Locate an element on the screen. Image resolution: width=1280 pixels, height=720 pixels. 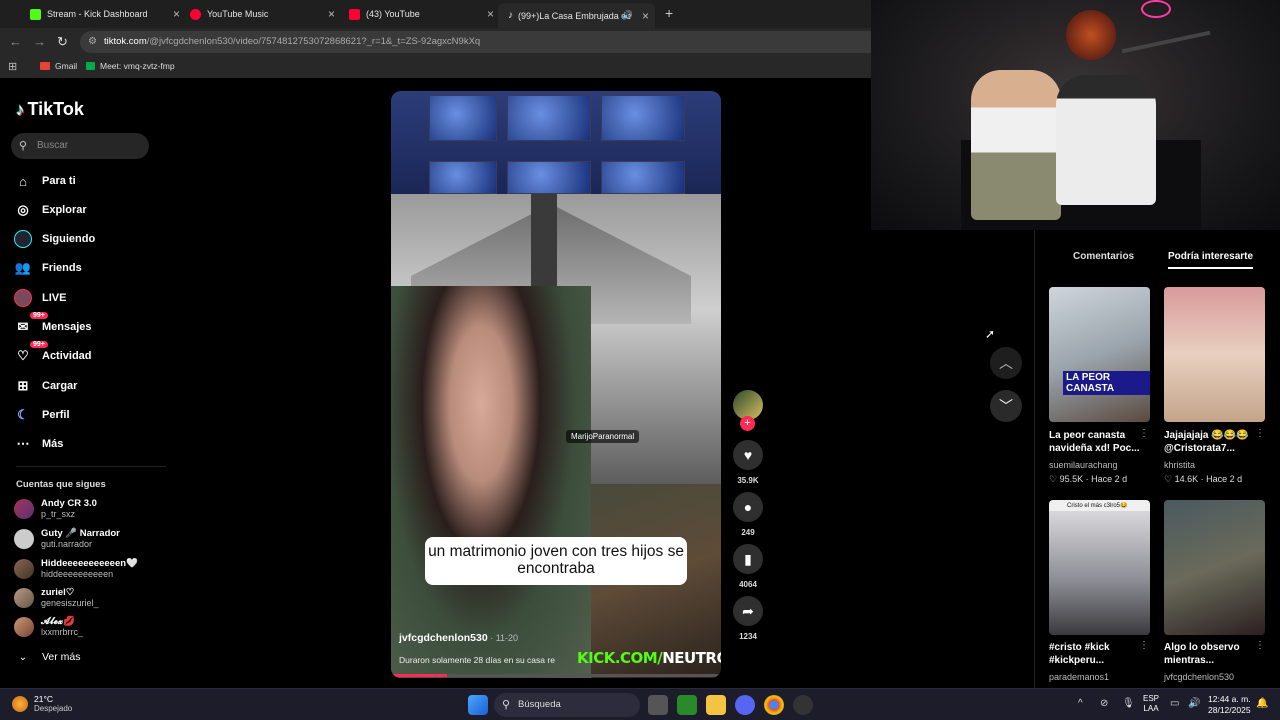
mouse-cursor-icon: ➚ is located at coordinates (990, 334).